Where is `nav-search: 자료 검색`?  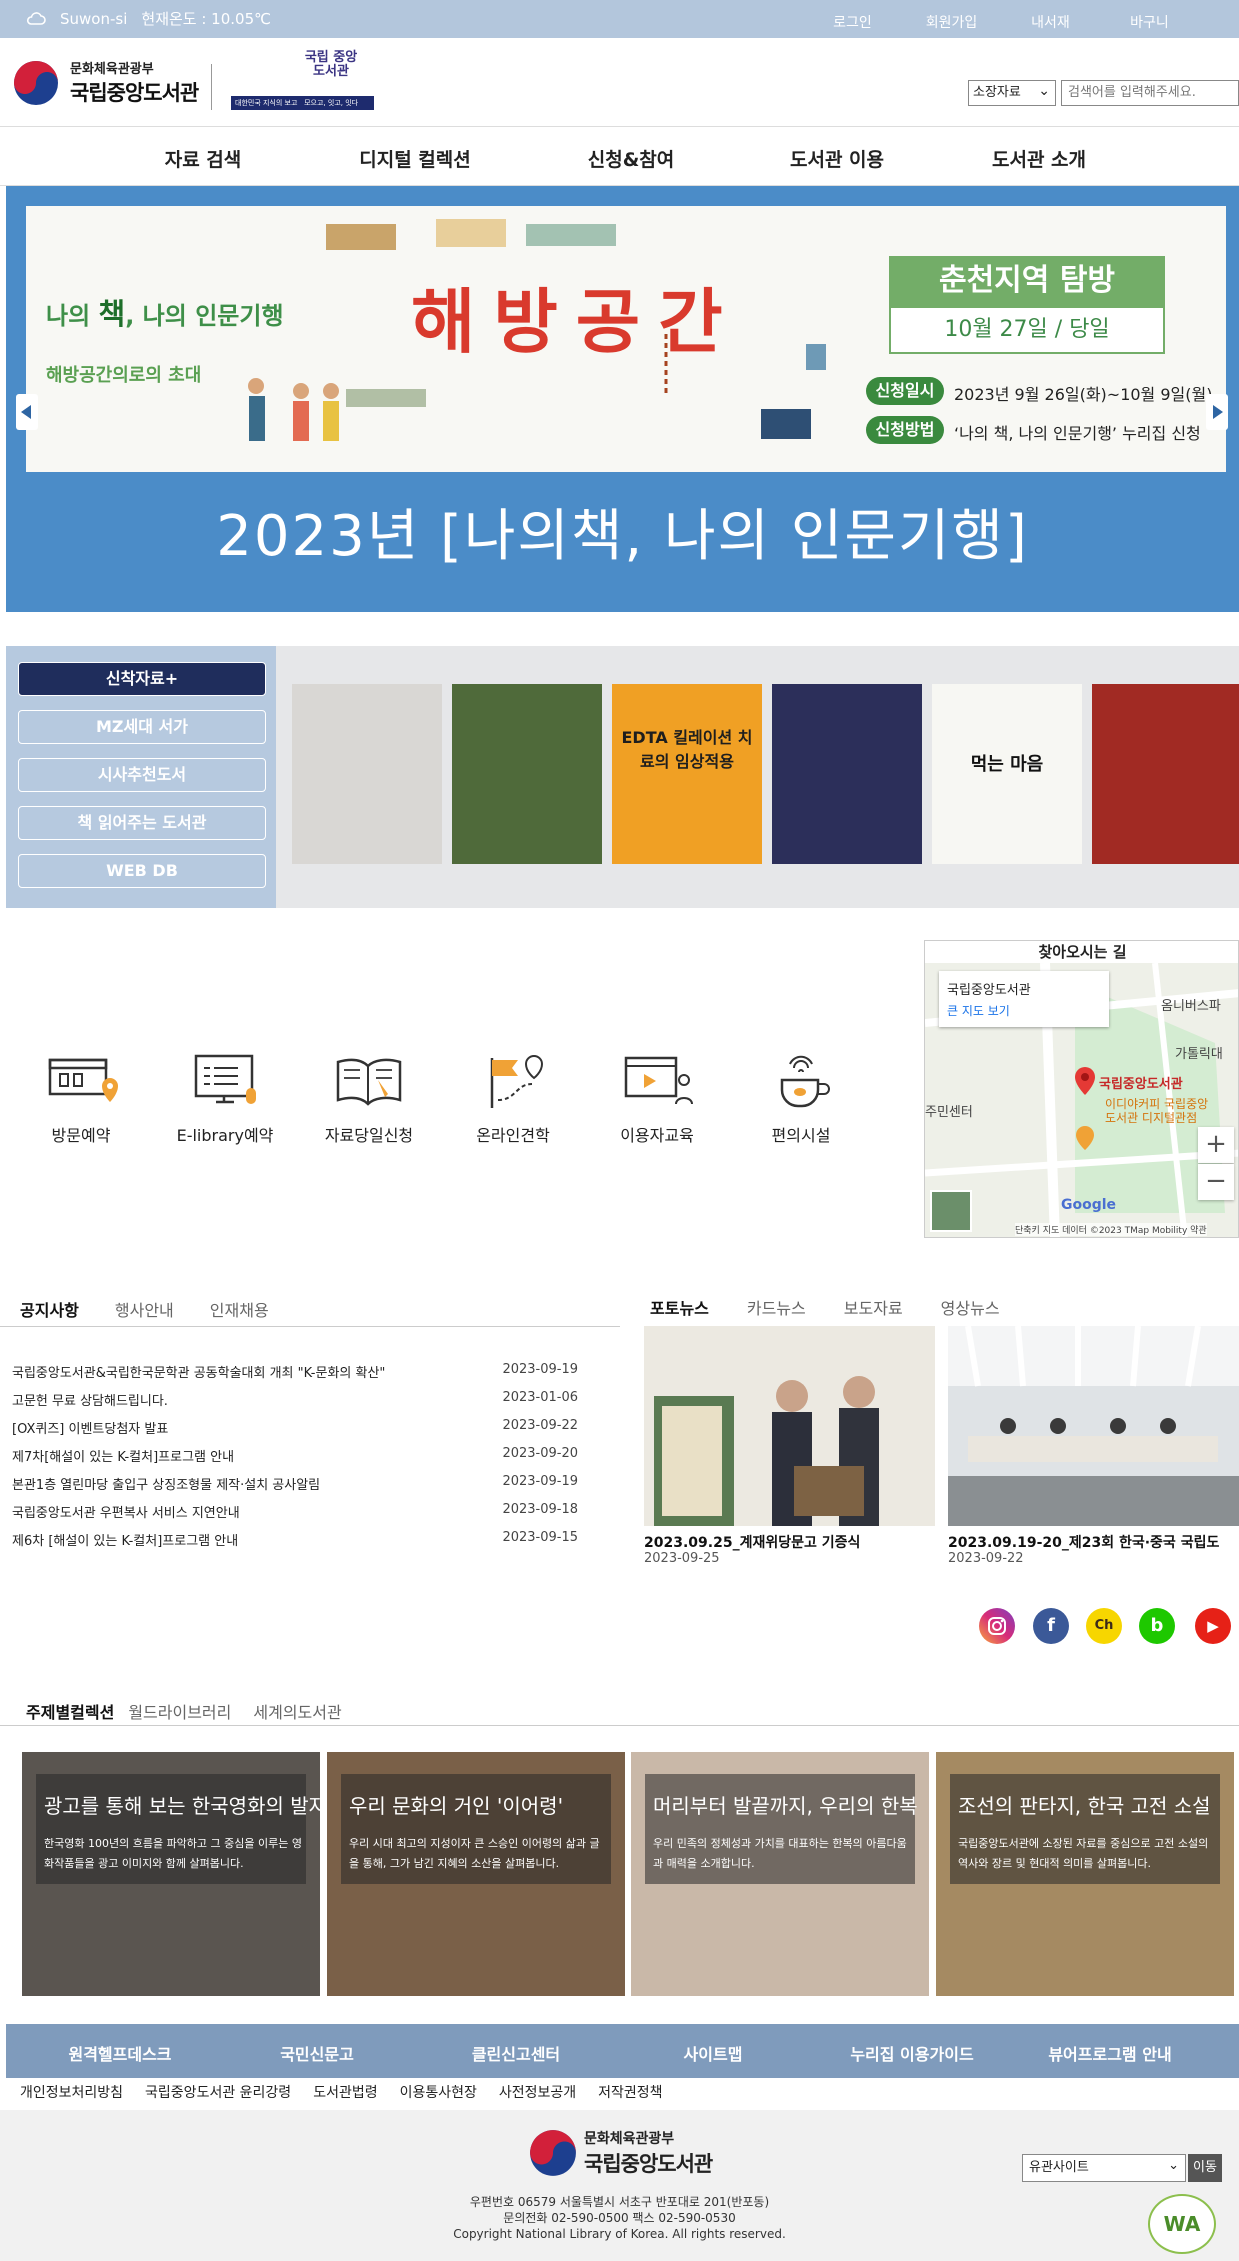 nav-search: 자료 검색 is located at coordinates (203, 158).